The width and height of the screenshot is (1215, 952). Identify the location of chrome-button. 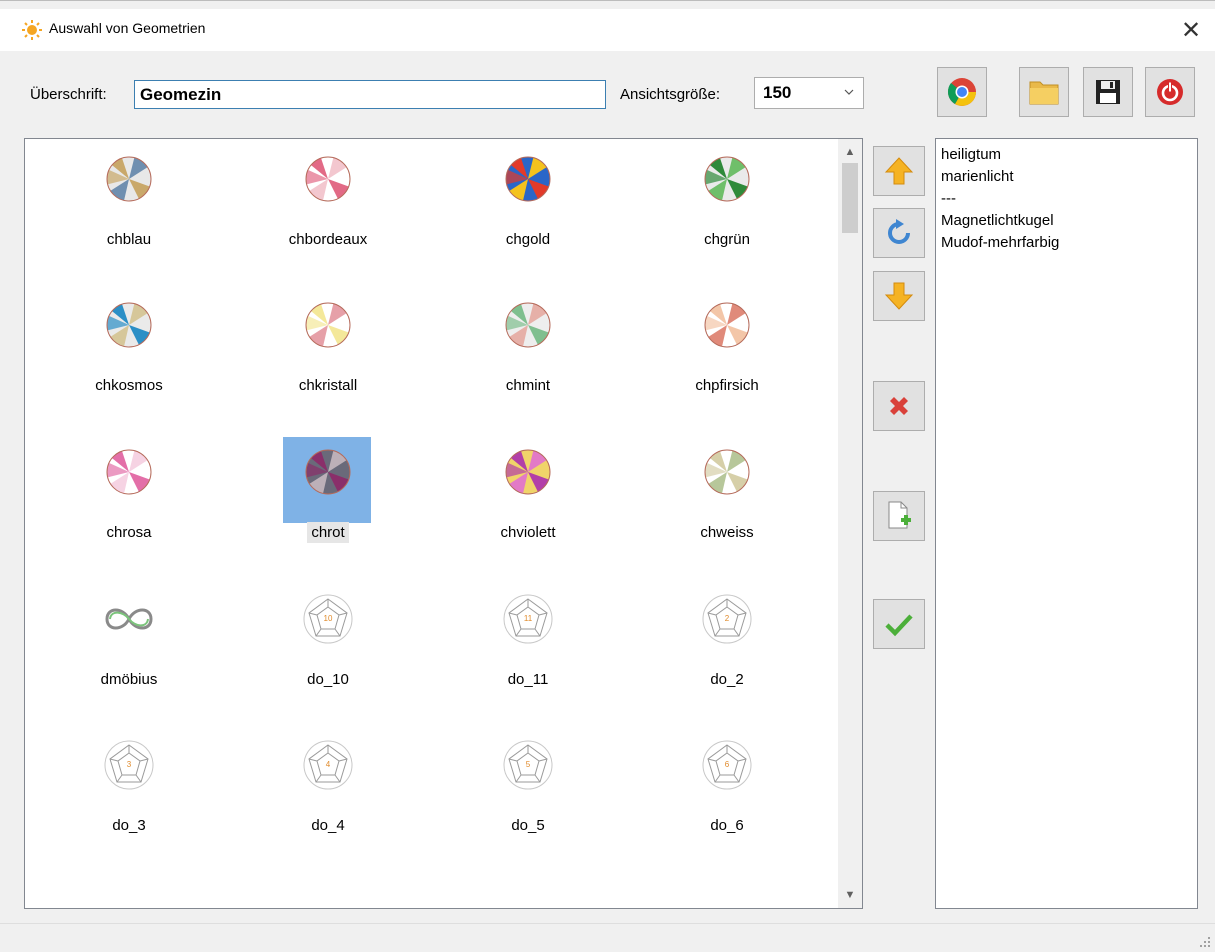
(962, 92).